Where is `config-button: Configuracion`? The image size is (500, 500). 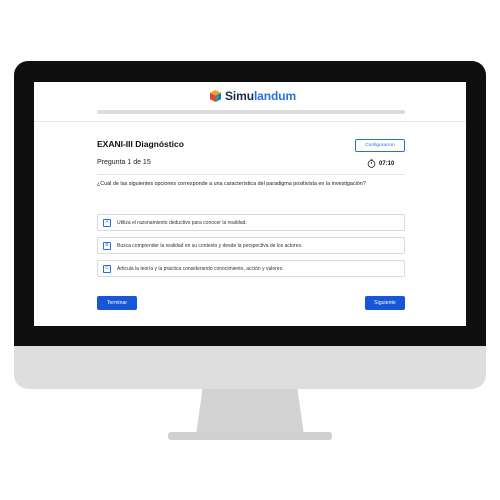
config-button: Configuracion is located at coordinates (380, 145).